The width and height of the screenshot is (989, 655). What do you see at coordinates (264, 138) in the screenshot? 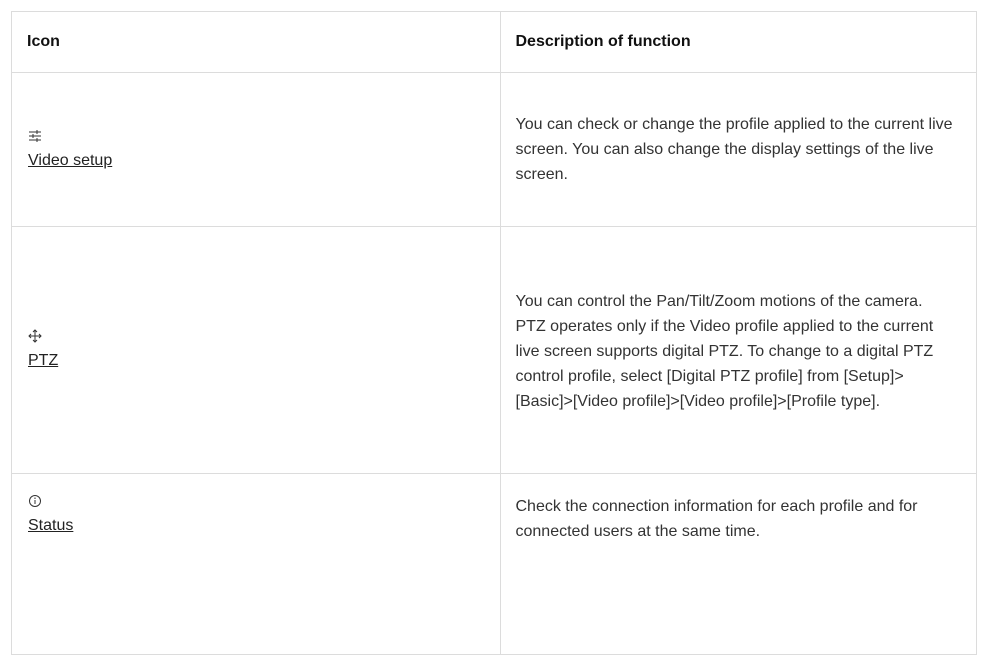
I see `sliders-icon` at bounding box center [264, 138].